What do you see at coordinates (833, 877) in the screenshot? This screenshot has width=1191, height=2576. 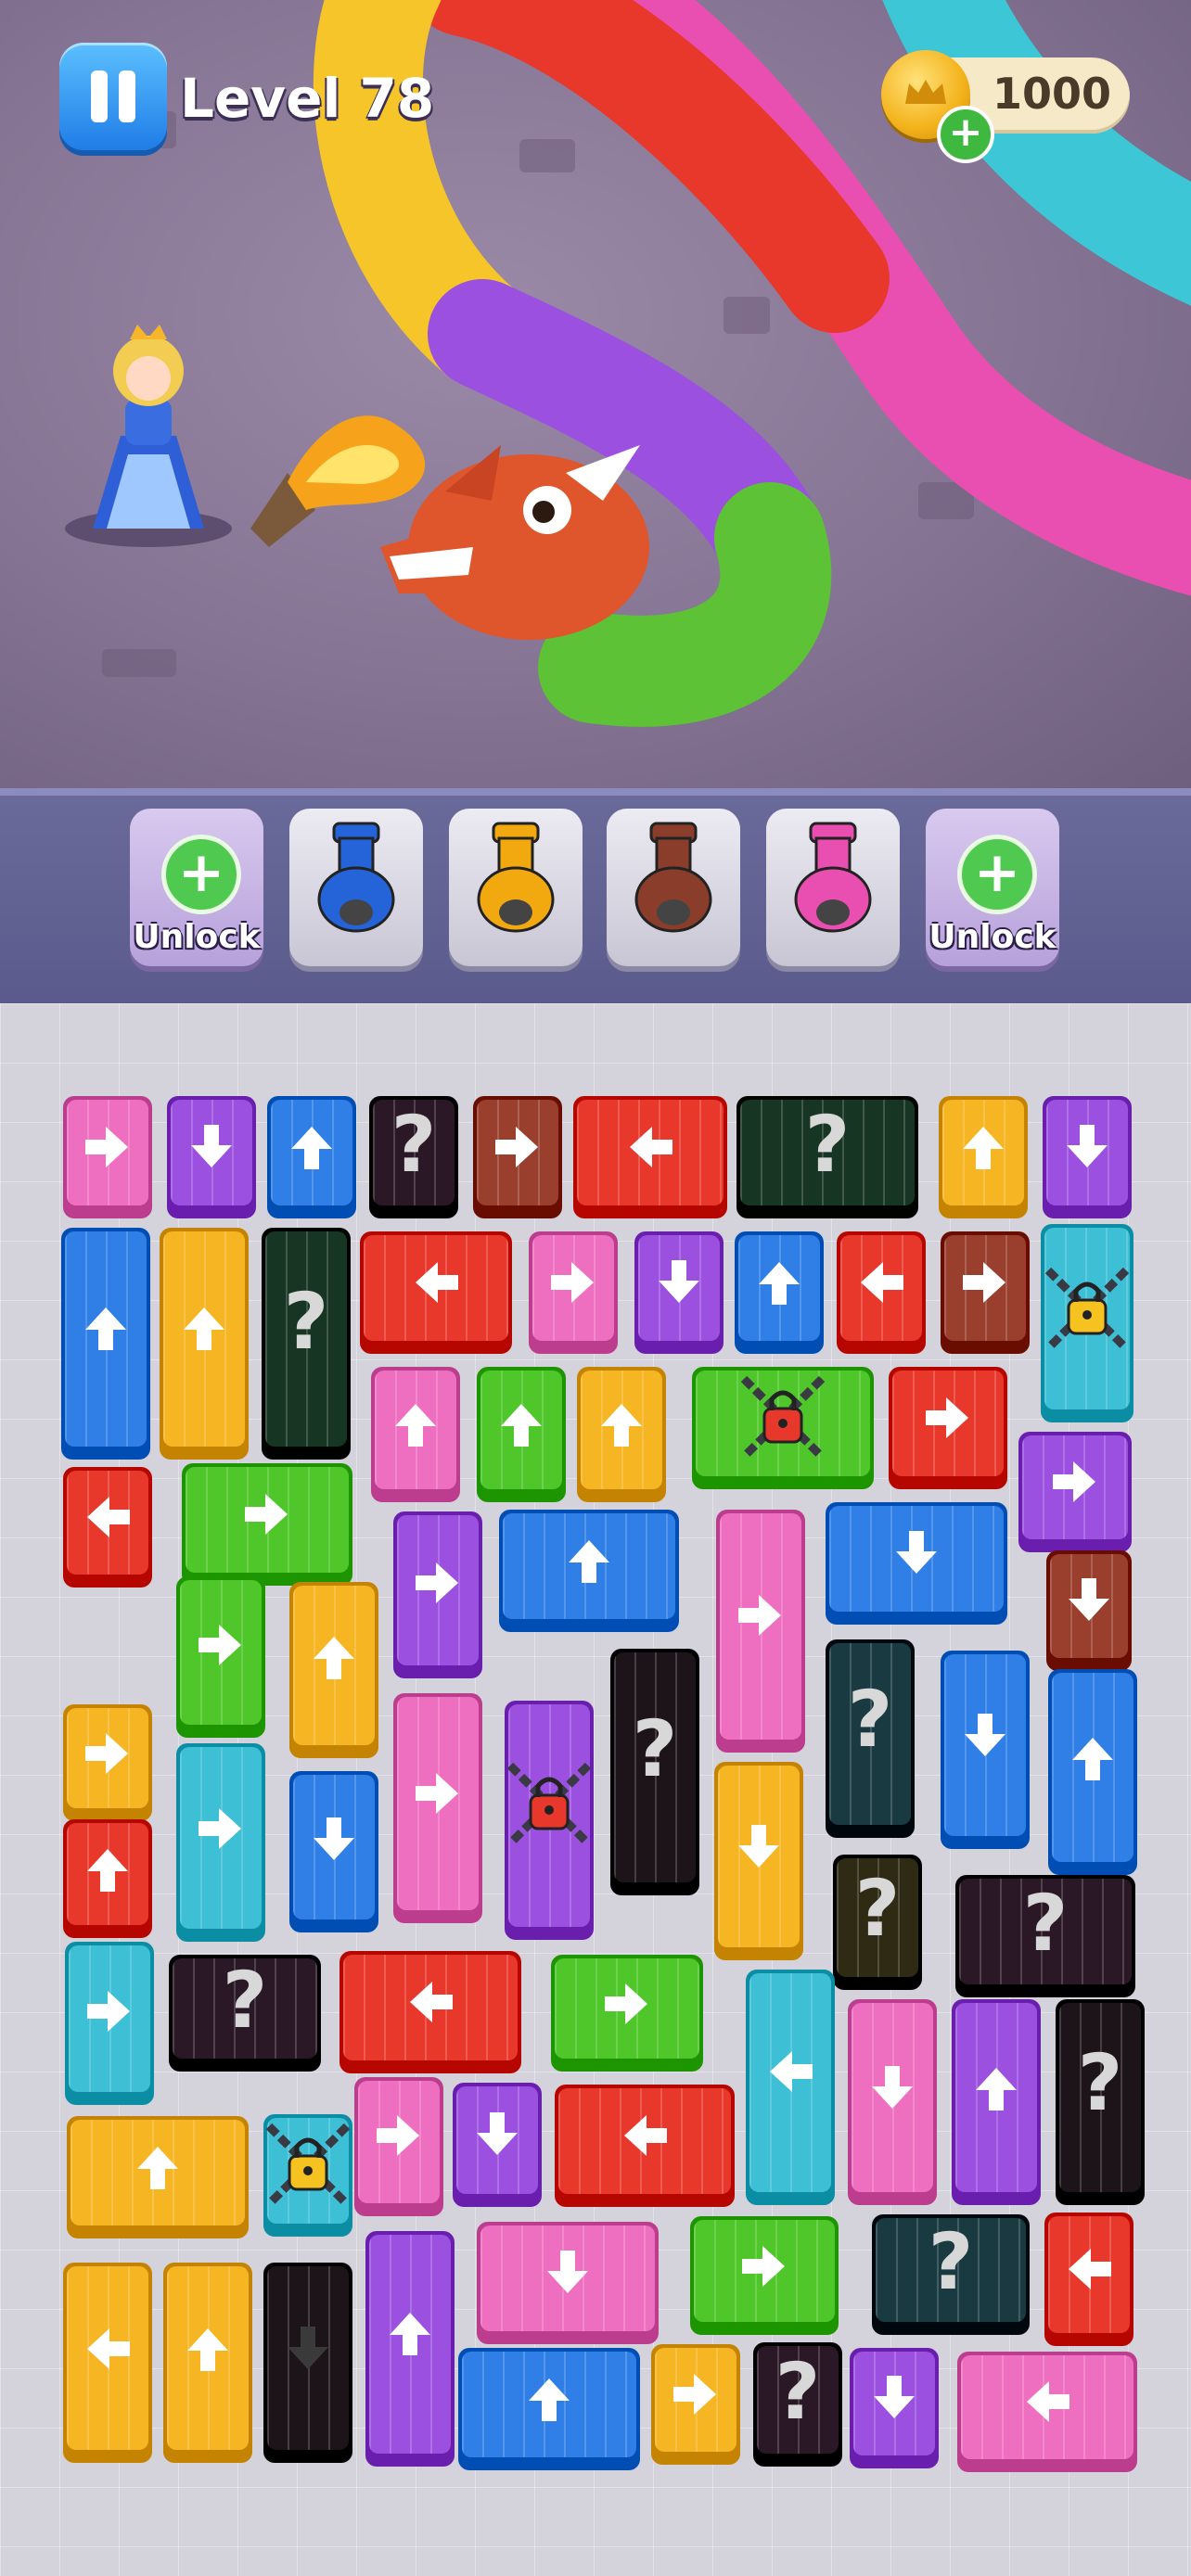 I see `cannon-icon` at bounding box center [833, 877].